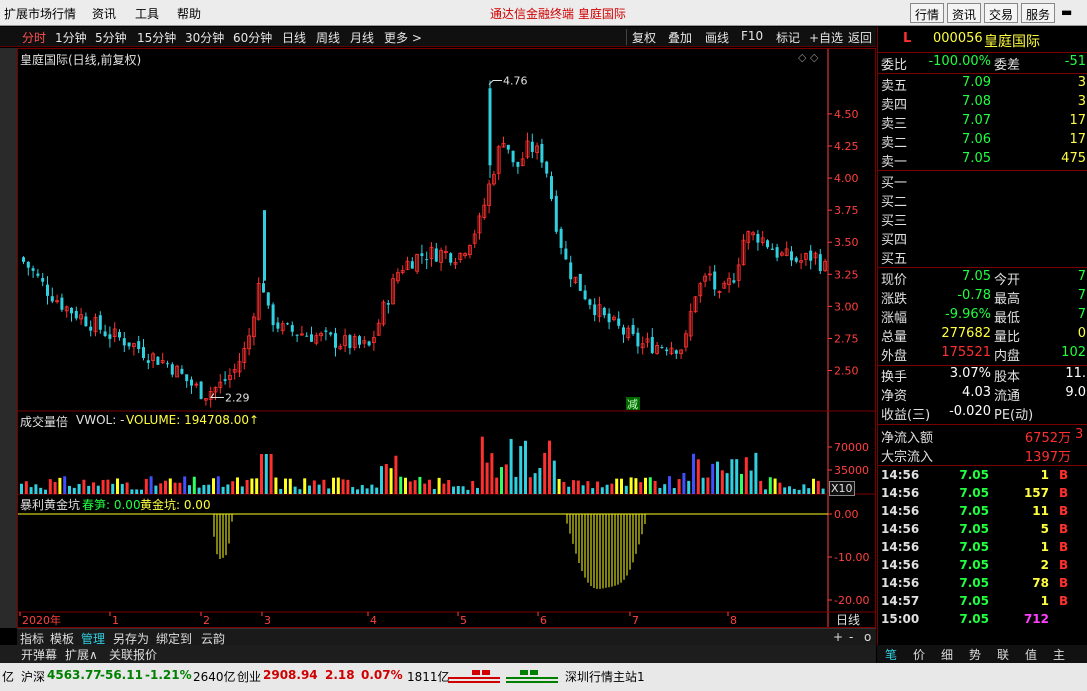  I want to click on bid-row: 买二, so click(983, 200).